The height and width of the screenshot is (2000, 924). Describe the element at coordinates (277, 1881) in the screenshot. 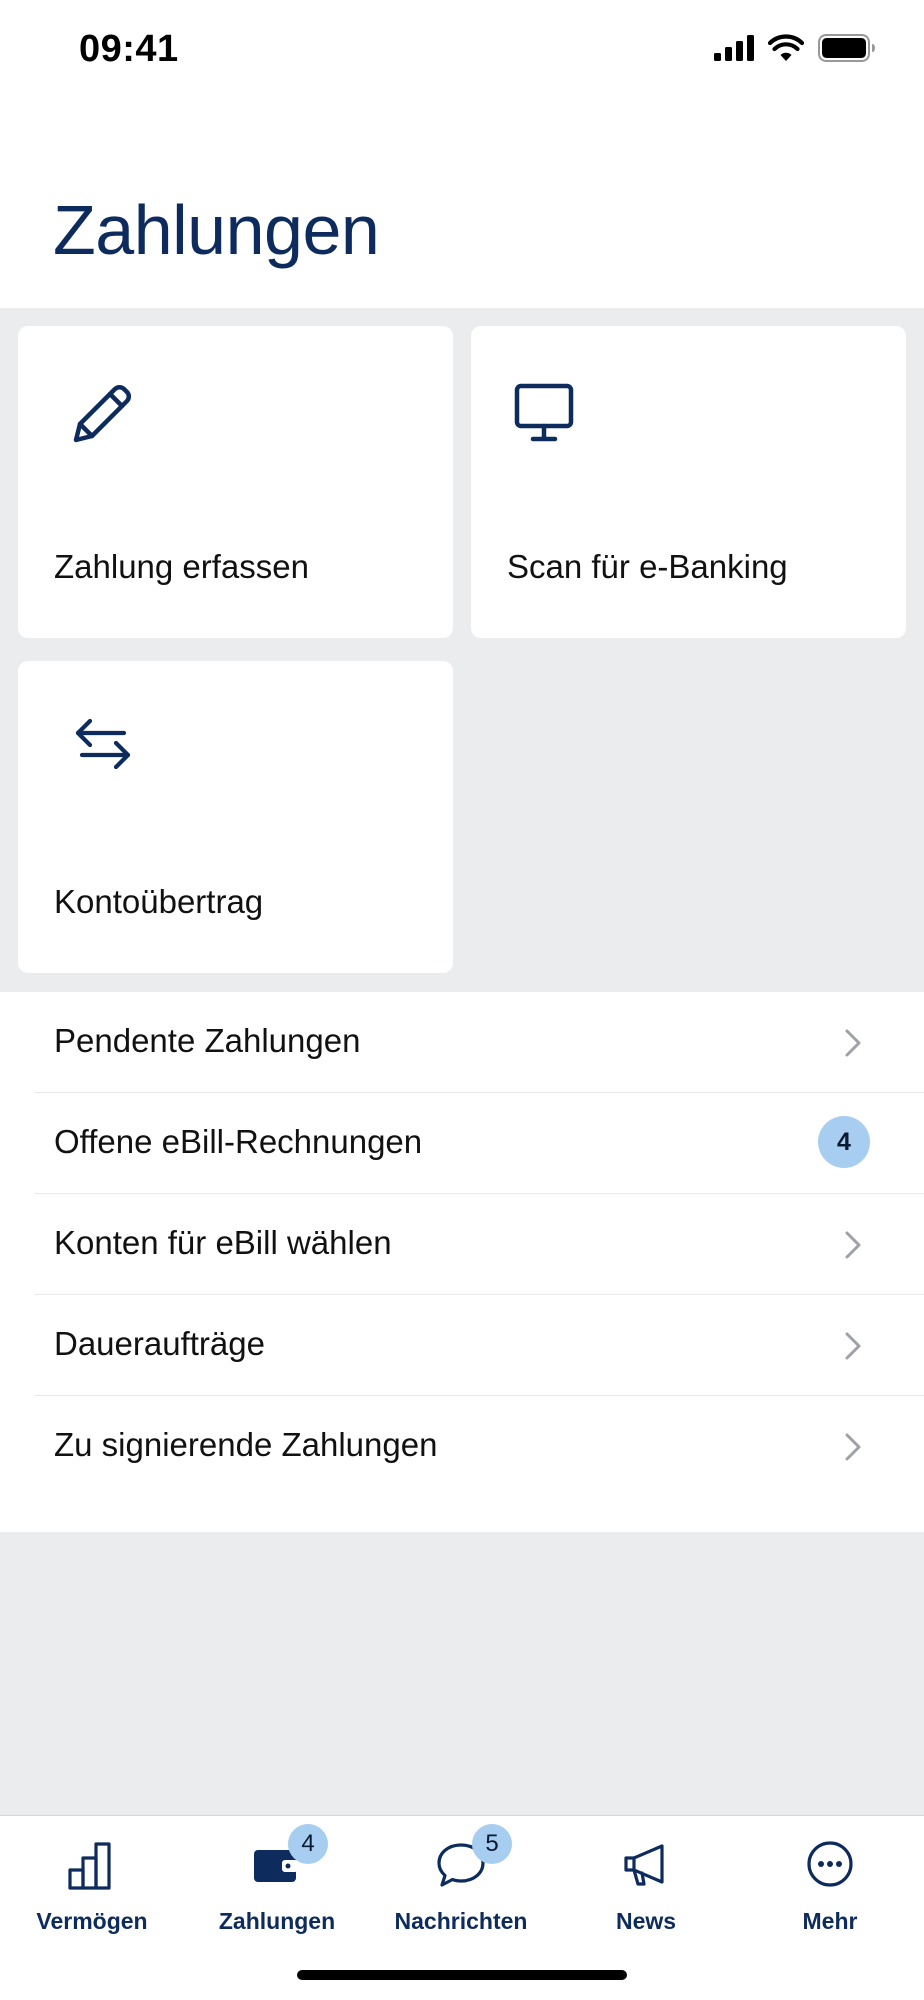

I see `tab-zahlungen: 4 Zahlungen` at that location.